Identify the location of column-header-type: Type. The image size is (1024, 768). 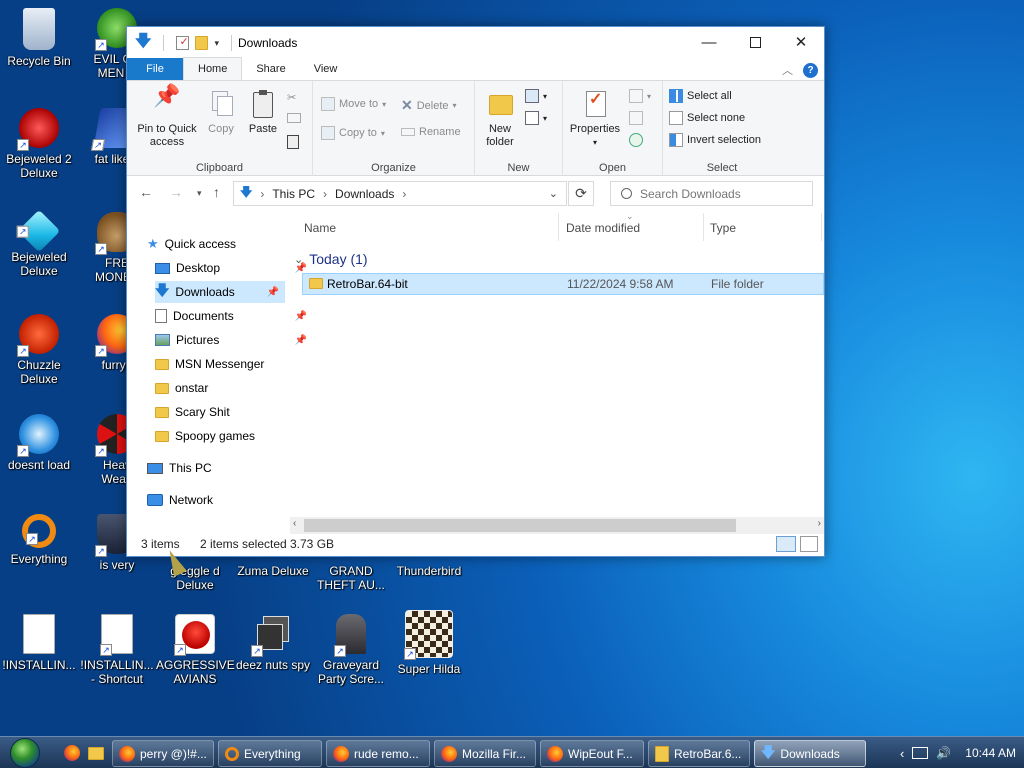
(723, 228).